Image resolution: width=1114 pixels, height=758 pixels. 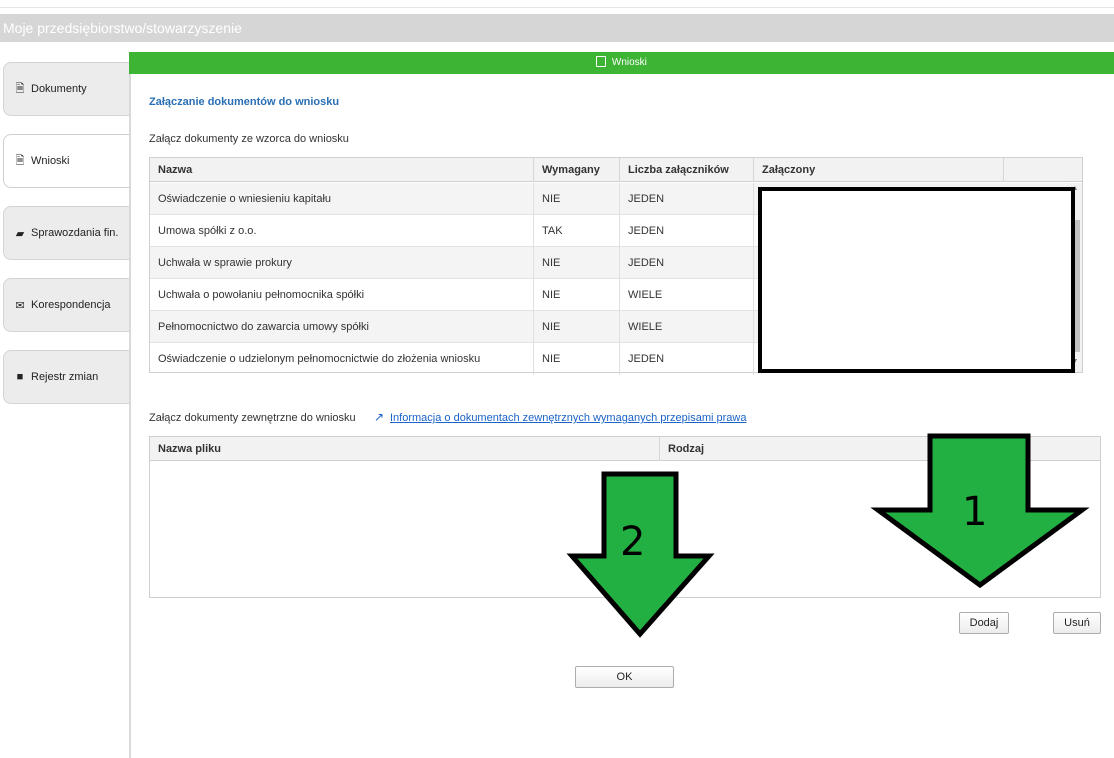 I want to click on annotation-overlay: 1 2, so click(x=828, y=535).